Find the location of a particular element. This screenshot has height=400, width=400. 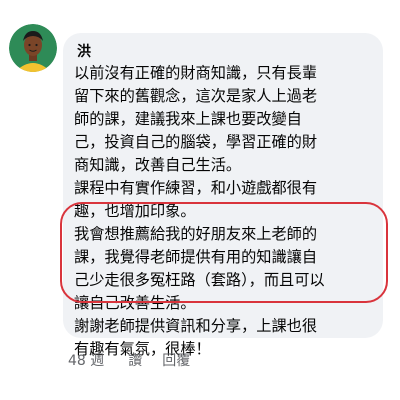

comment-line: 讓自己改善生活。 is located at coordinates (135, 303).